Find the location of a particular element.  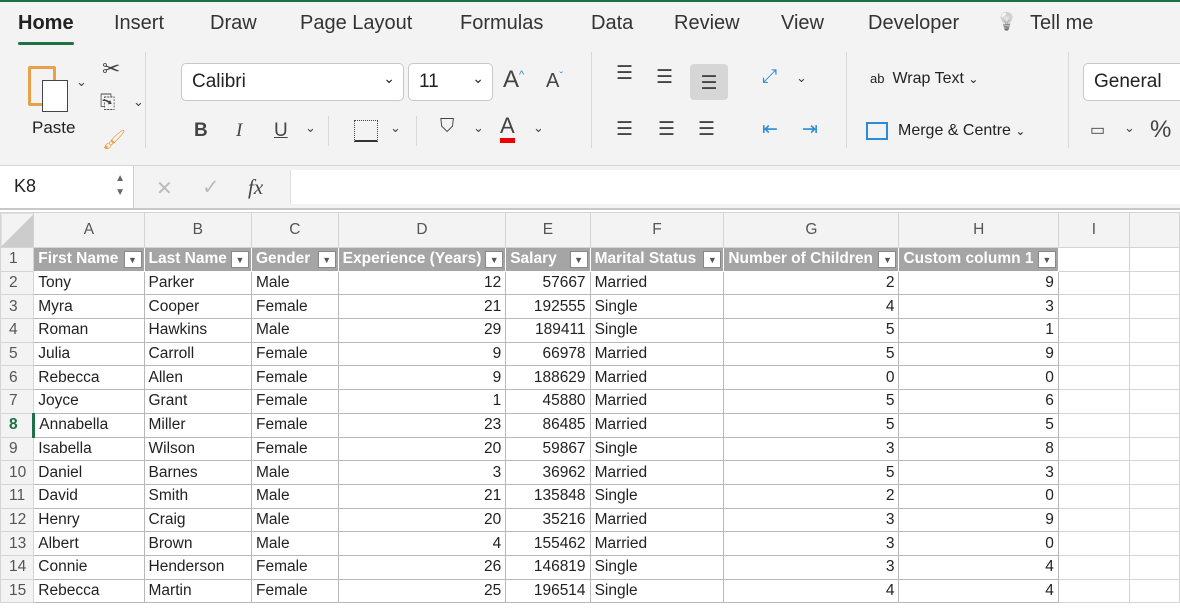

cell: 192555 is located at coordinates (548, 307).